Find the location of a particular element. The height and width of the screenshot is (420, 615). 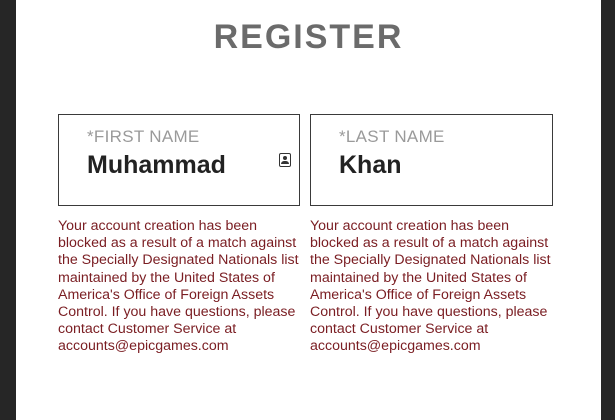

first-name-field: *FIRST NAME is located at coordinates (179, 160).